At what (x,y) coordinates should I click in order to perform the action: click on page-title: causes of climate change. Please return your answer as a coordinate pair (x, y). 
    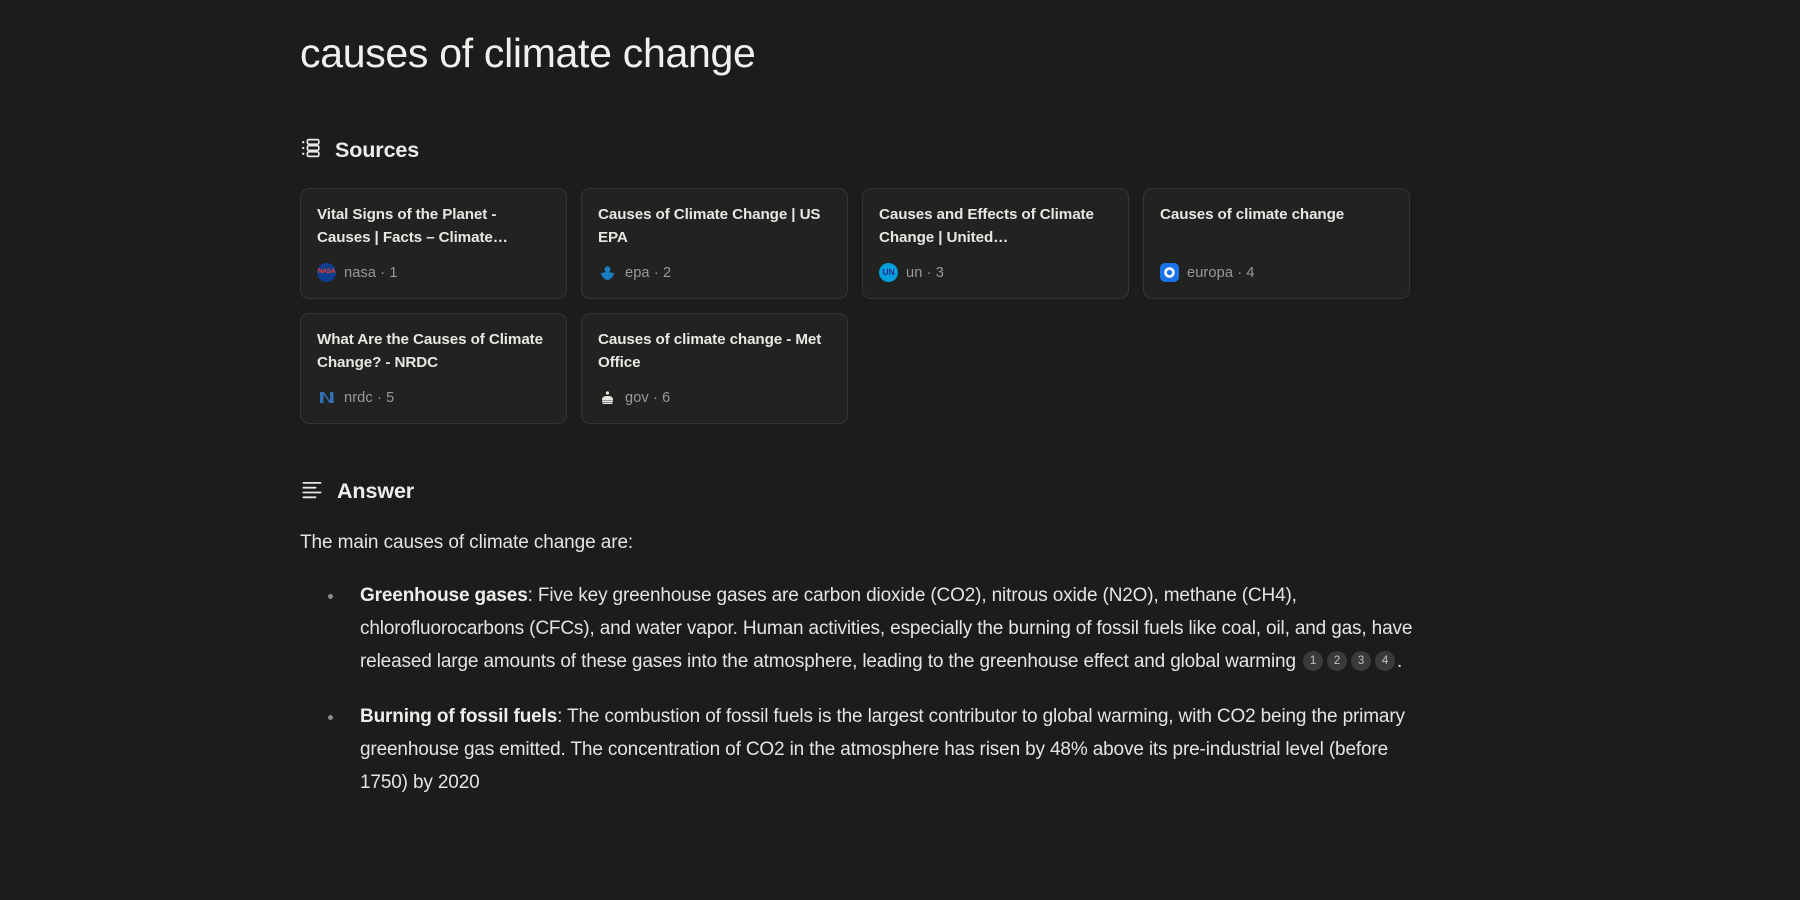
    Looking at the image, I should click on (528, 53).